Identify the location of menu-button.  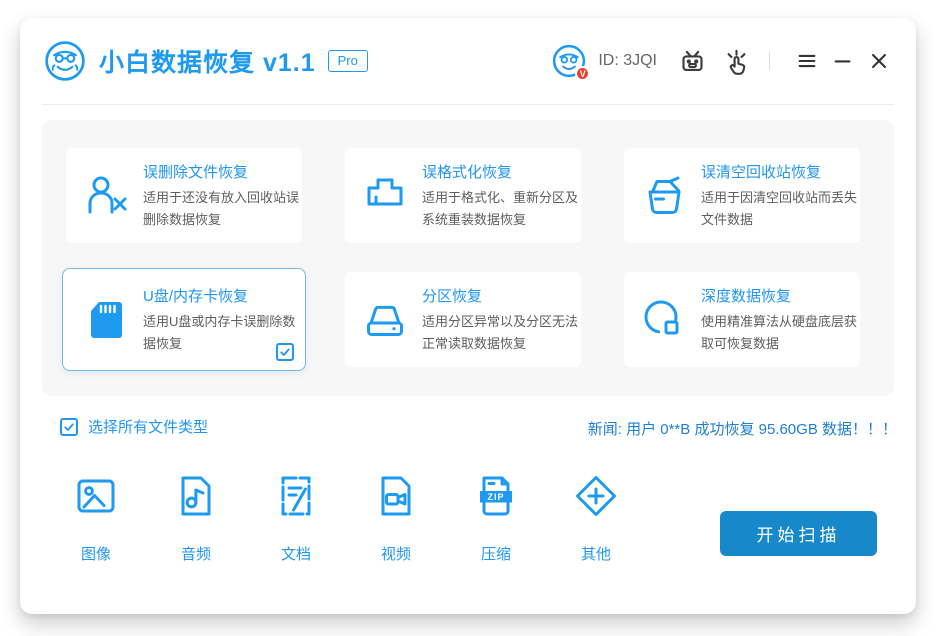
(807, 61).